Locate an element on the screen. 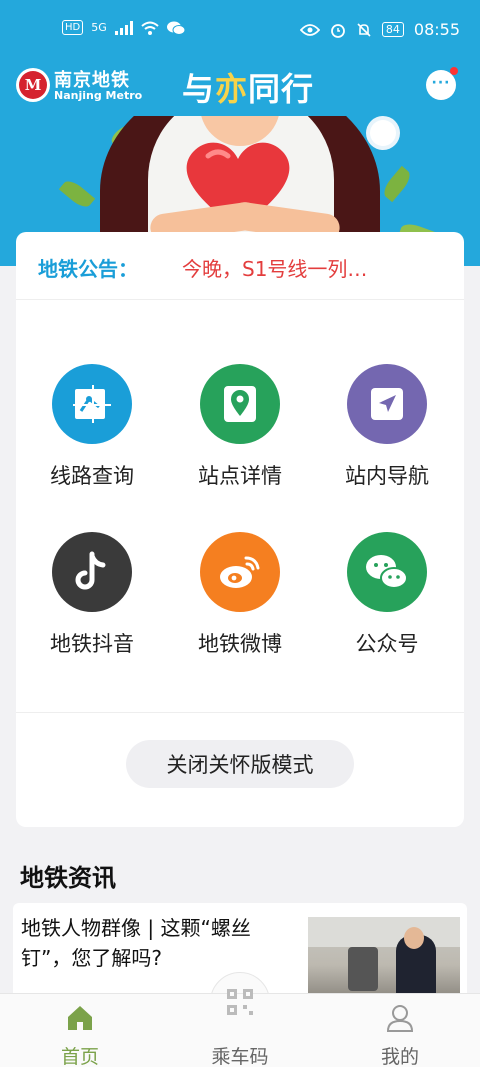 This screenshot has height=1067, width=480. slogan-part2: 同行 is located at coordinates (281, 89).